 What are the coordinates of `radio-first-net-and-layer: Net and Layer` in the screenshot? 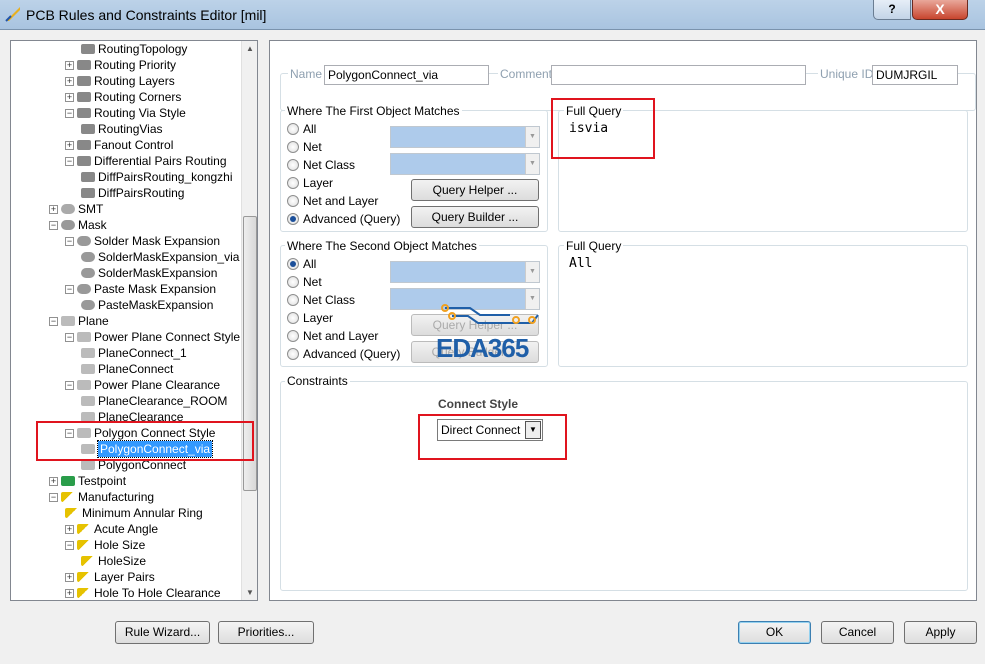 It's located at (332, 201).